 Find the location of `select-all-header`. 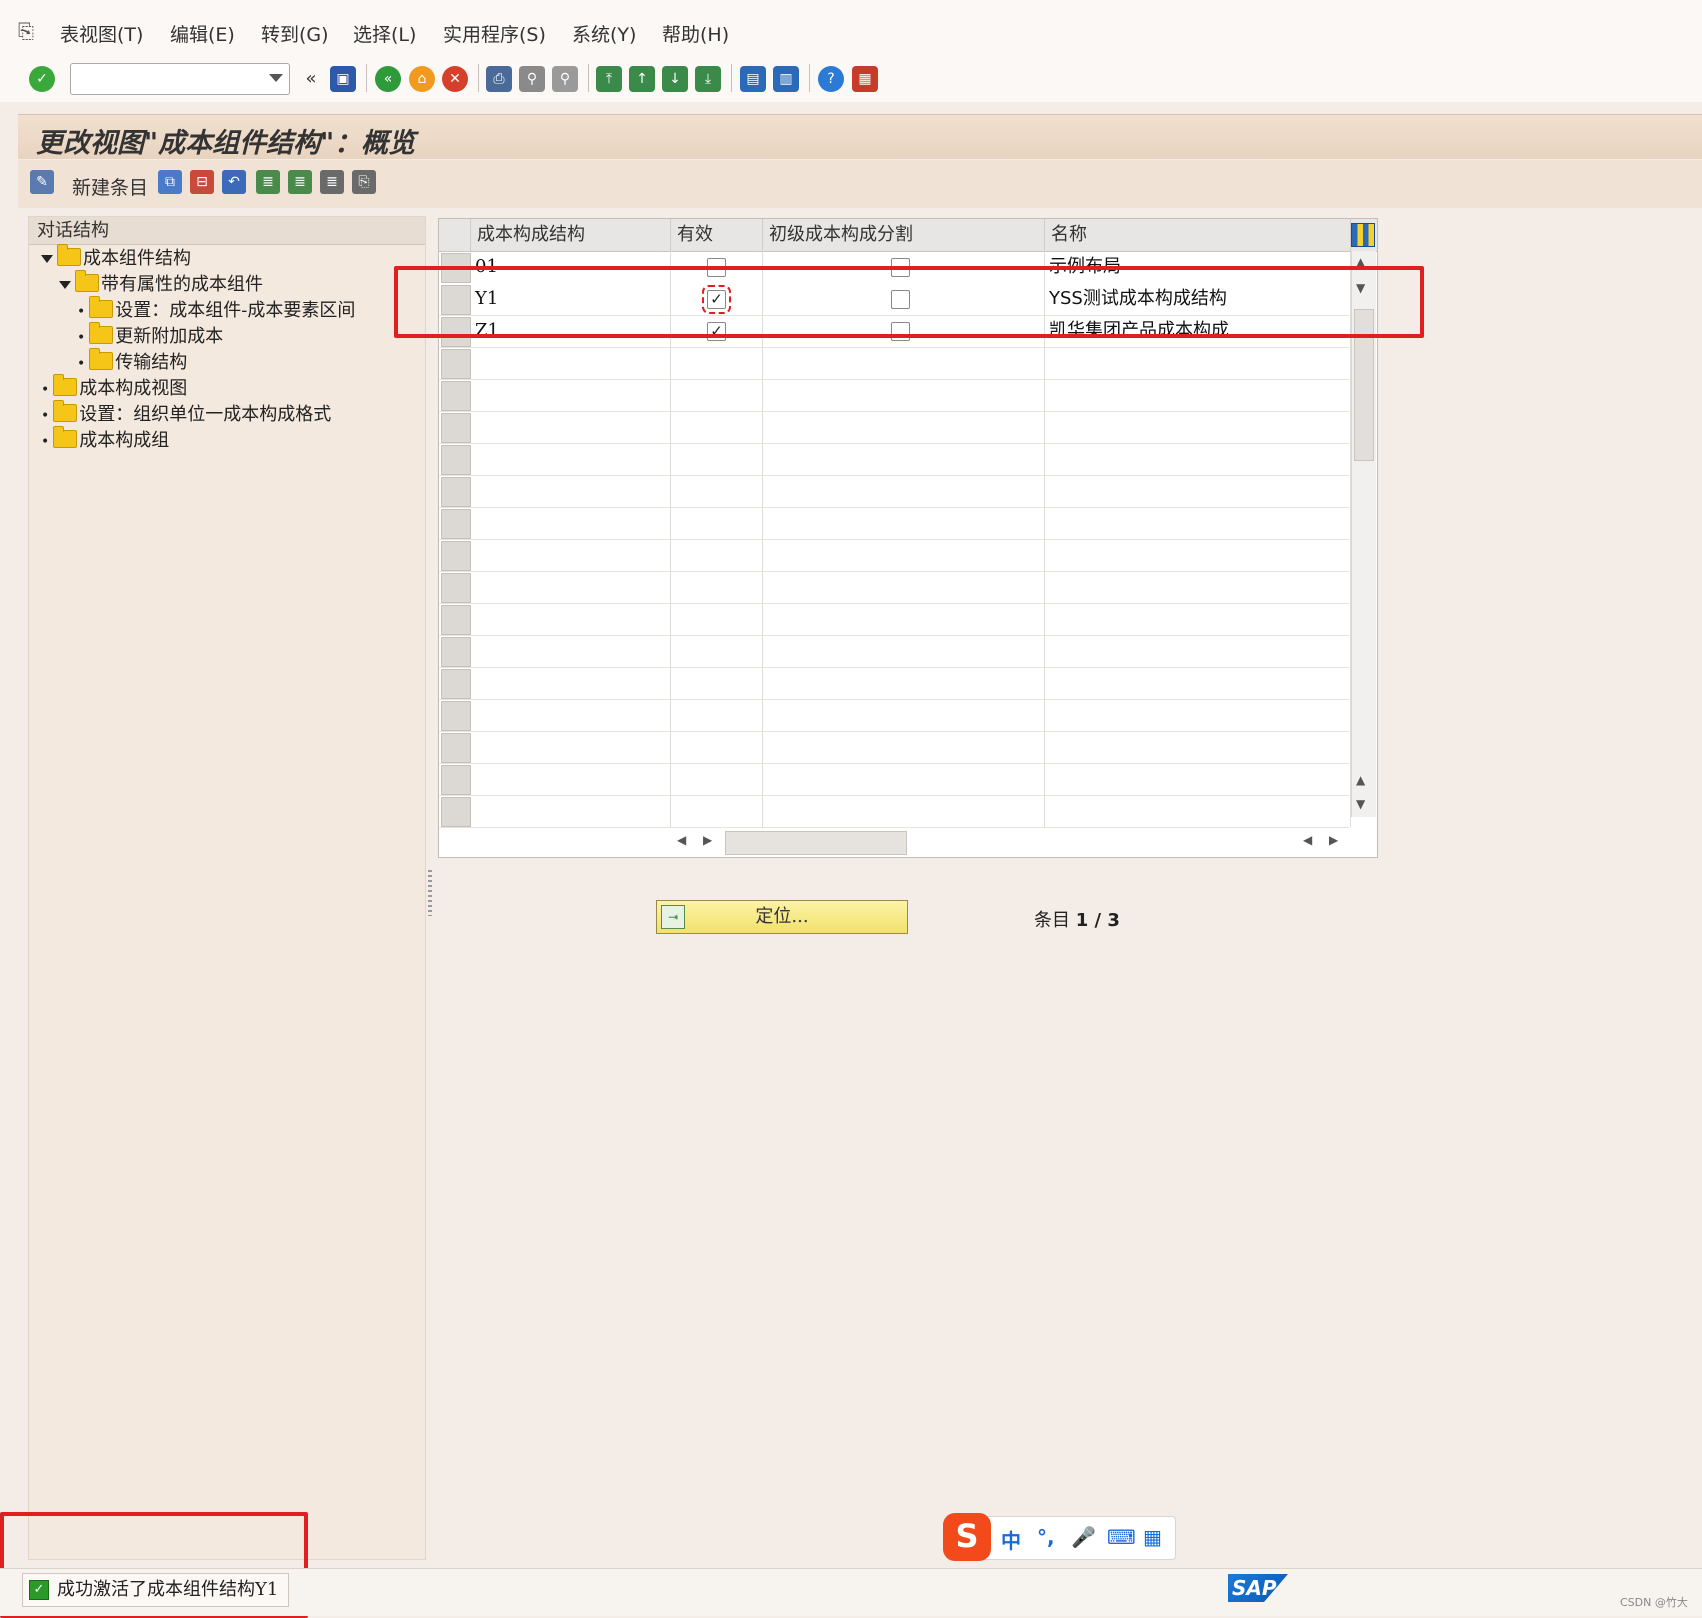

select-all-header is located at coordinates (455, 235).